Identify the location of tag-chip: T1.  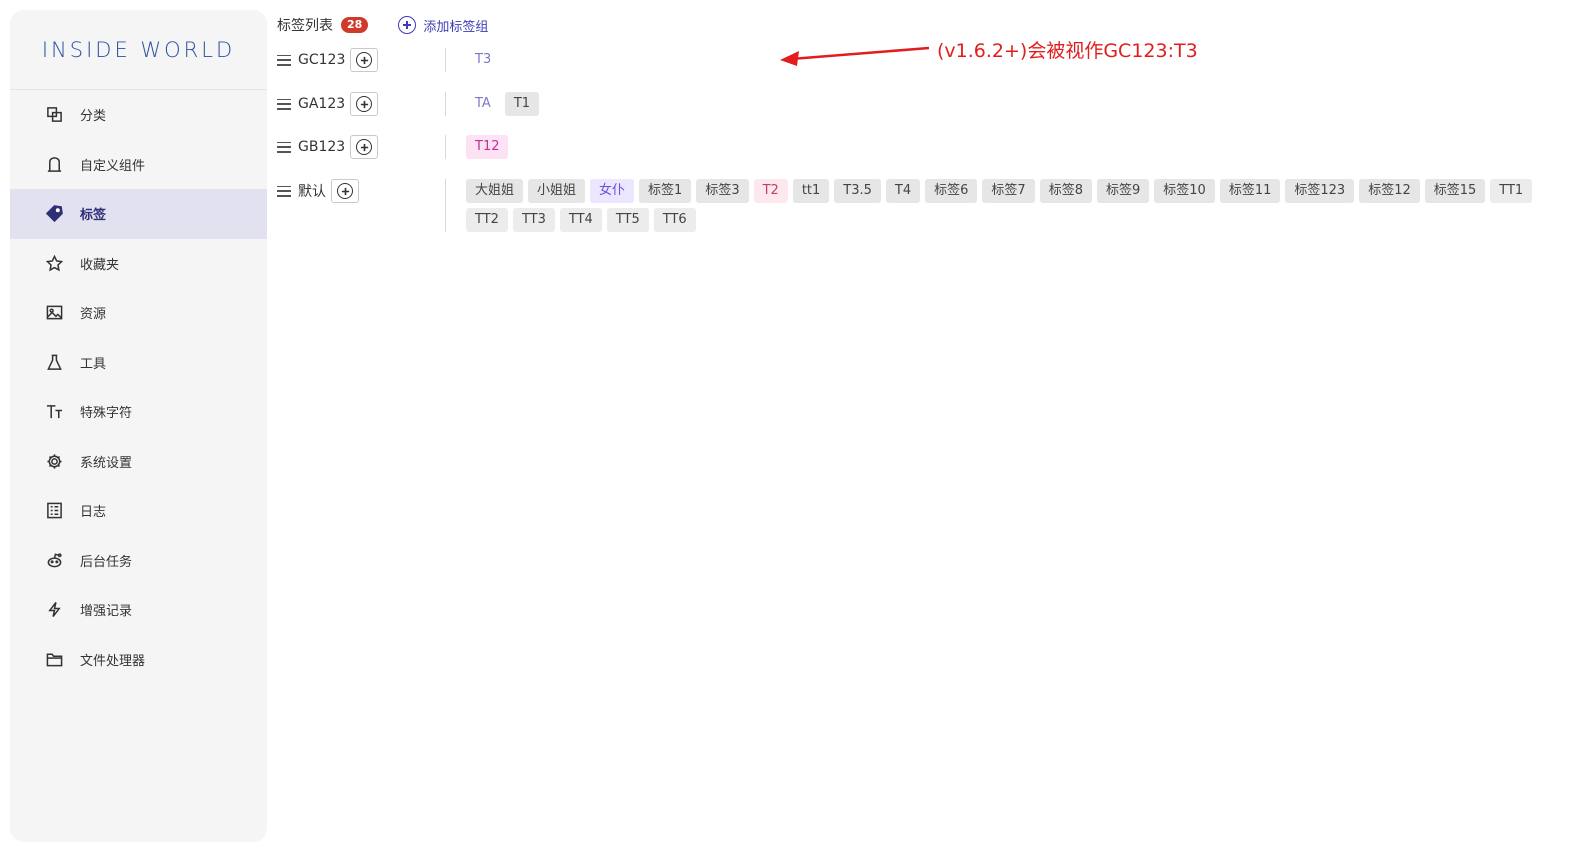
(522, 104).